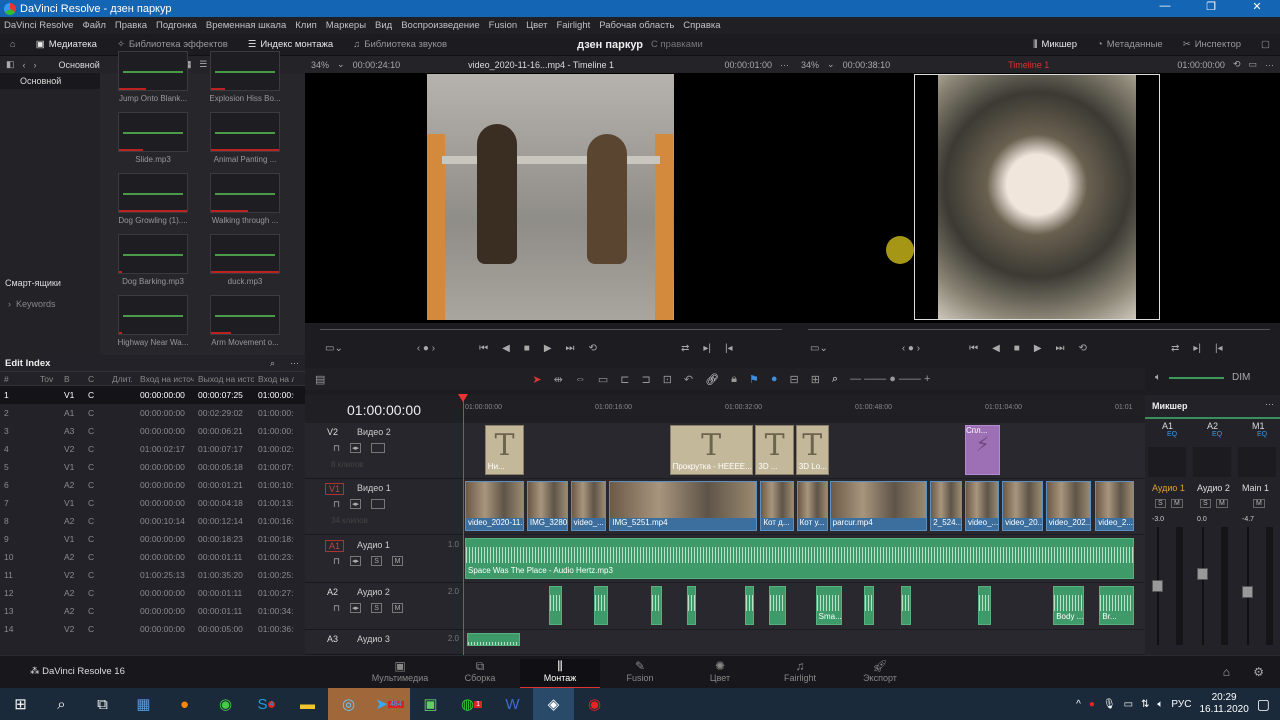 The height and width of the screenshot is (720, 1280). What do you see at coordinates (800, 671) in the screenshot?
I see `page-tab-5: ♫ Fairlight` at bounding box center [800, 671].